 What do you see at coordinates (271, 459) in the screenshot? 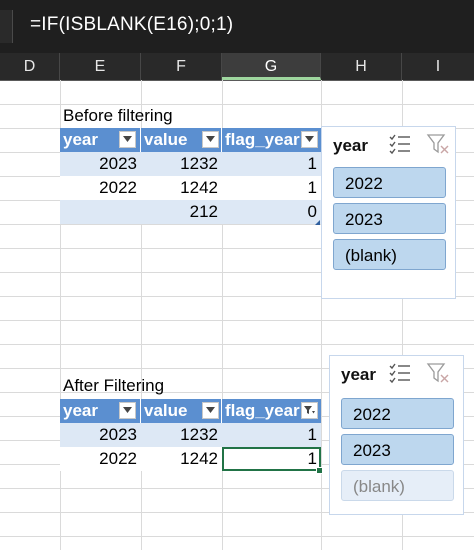
I see `active-cell: 1` at bounding box center [271, 459].